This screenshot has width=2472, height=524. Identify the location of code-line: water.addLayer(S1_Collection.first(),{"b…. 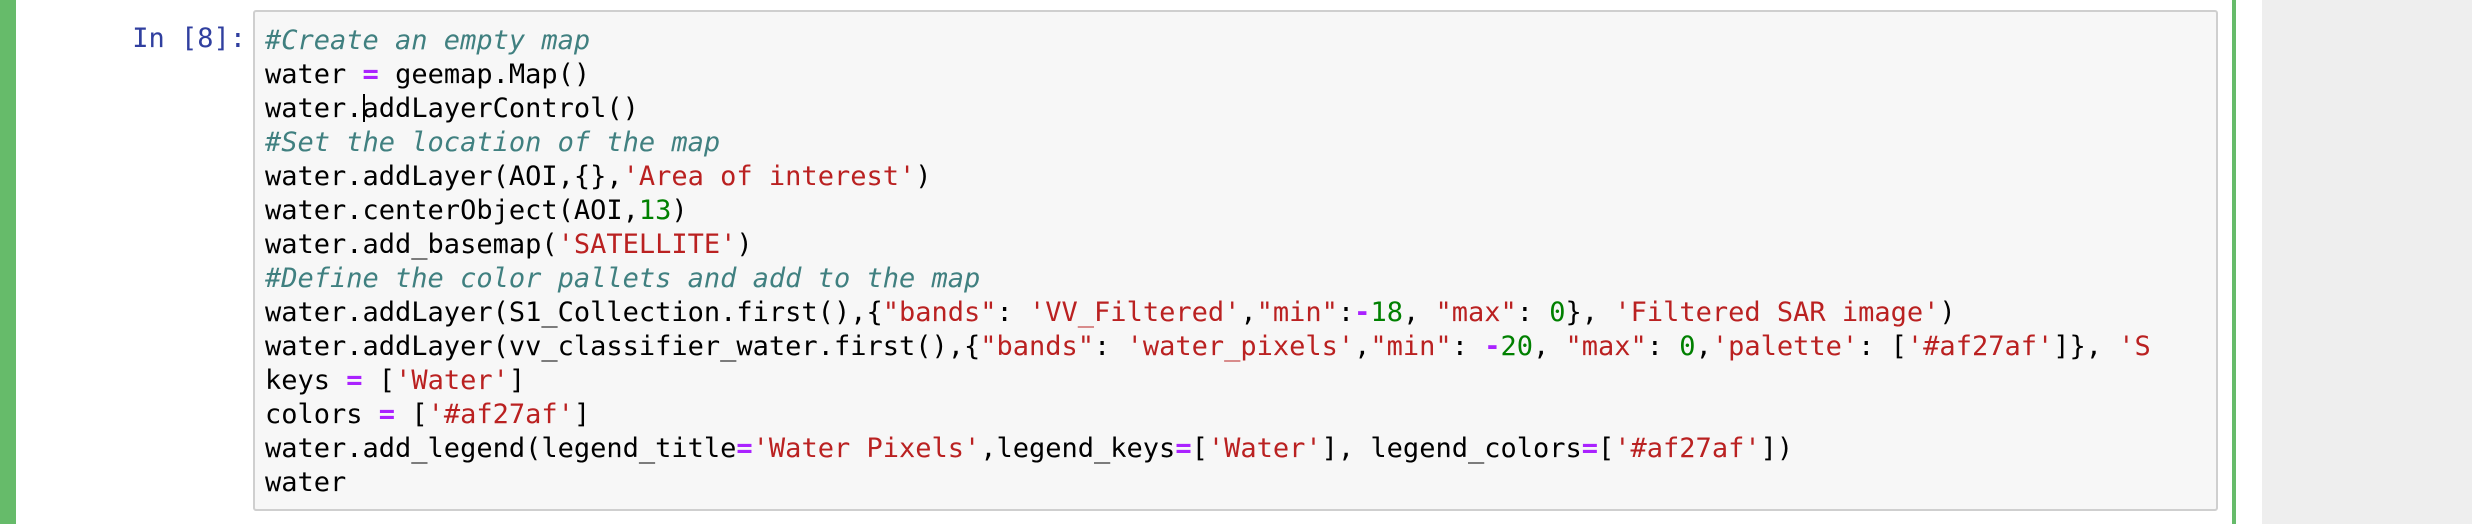
(1208, 313).